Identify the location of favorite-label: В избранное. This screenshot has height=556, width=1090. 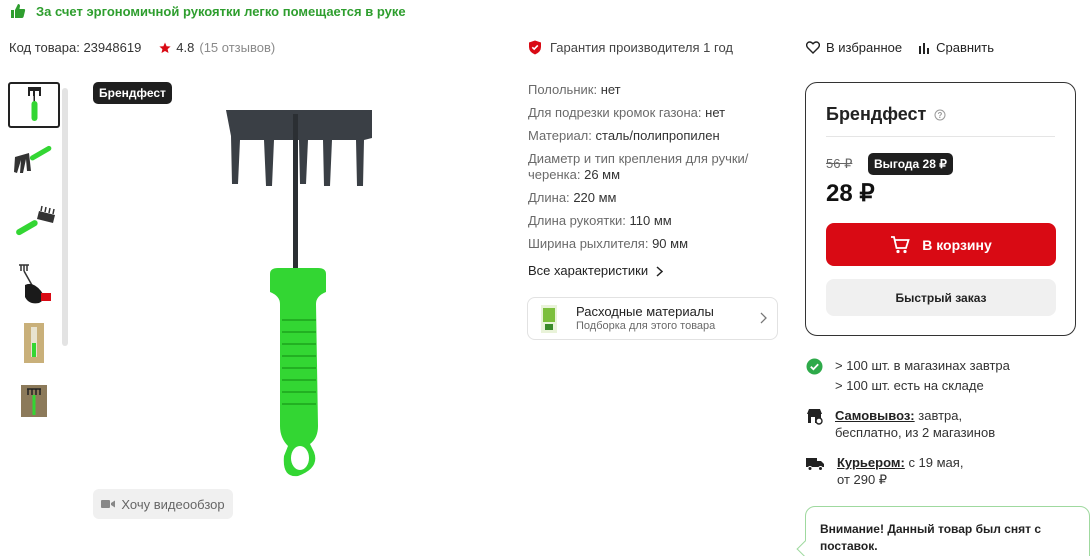
(864, 47).